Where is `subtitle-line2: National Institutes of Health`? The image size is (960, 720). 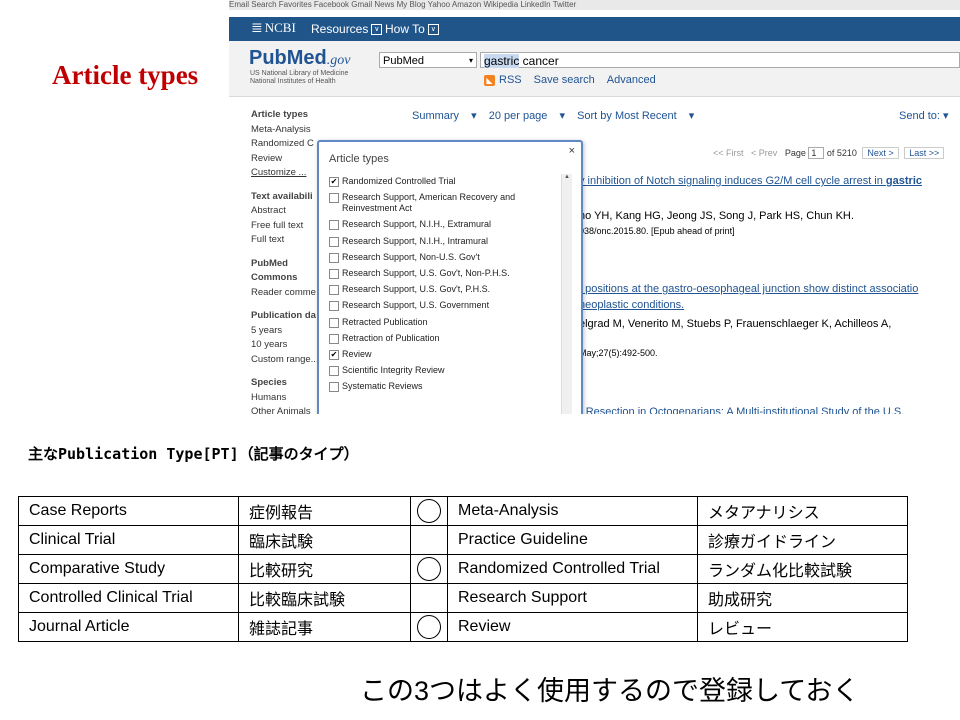 subtitle-line2: National Institutes of Health is located at coordinates (293, 81).